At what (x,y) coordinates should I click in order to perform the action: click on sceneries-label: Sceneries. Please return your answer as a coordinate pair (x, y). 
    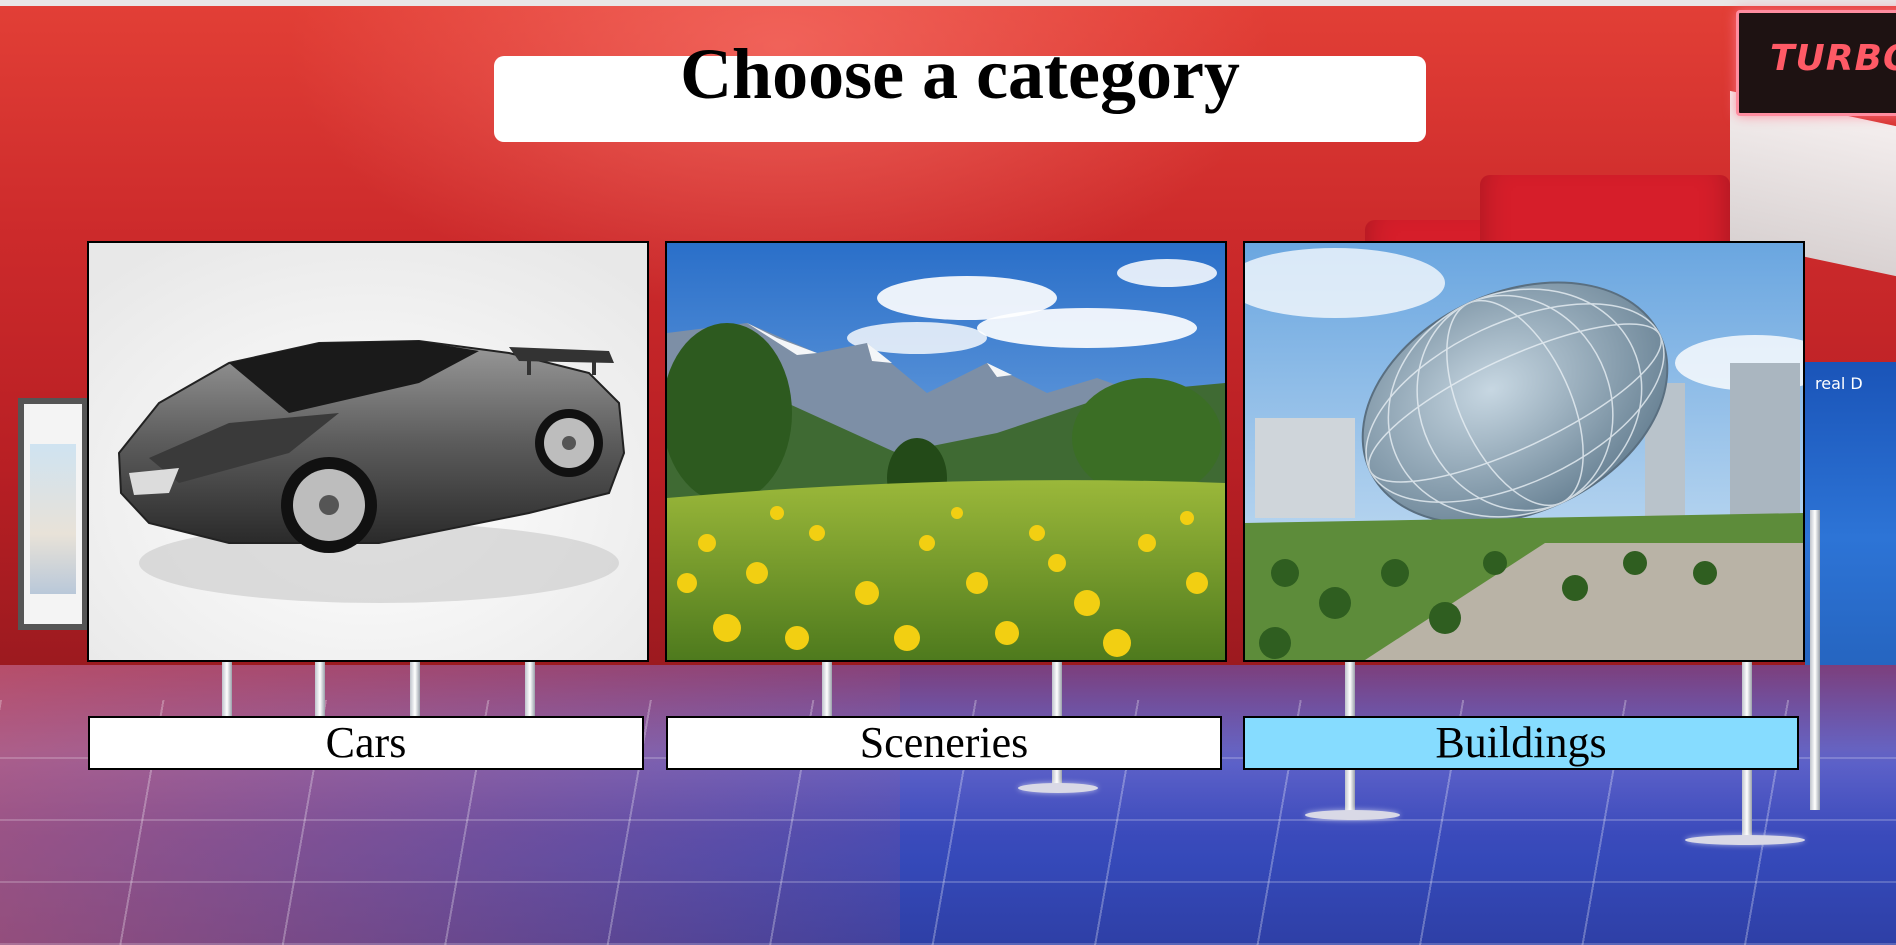
    Looking at the image, I should click on (944, 742).